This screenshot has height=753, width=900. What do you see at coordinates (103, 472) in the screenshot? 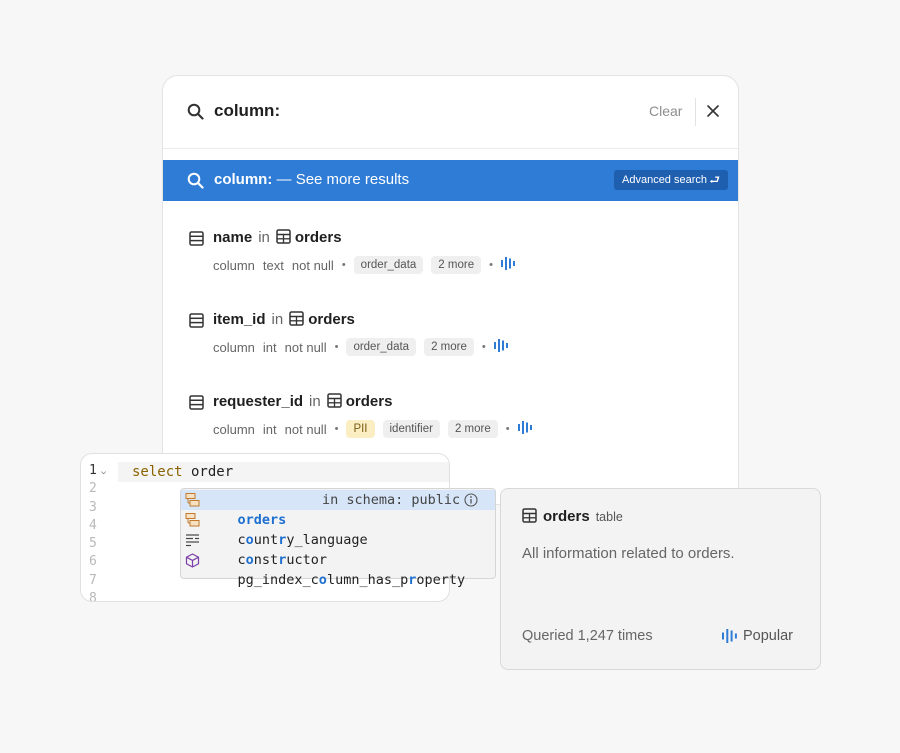
I see `fold-chevron-icon: ⌵` at bounding box center [103, 472].